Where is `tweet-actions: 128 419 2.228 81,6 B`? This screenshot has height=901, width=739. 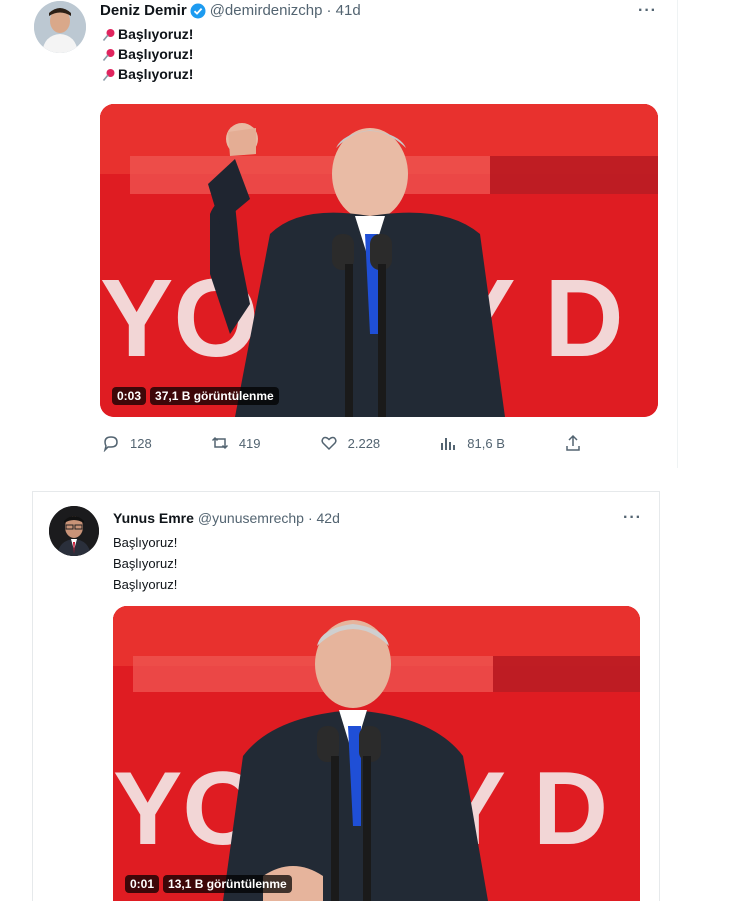 tweet-actions: 128 419 2.228 81,6 B is located at coordinates (342, 443).